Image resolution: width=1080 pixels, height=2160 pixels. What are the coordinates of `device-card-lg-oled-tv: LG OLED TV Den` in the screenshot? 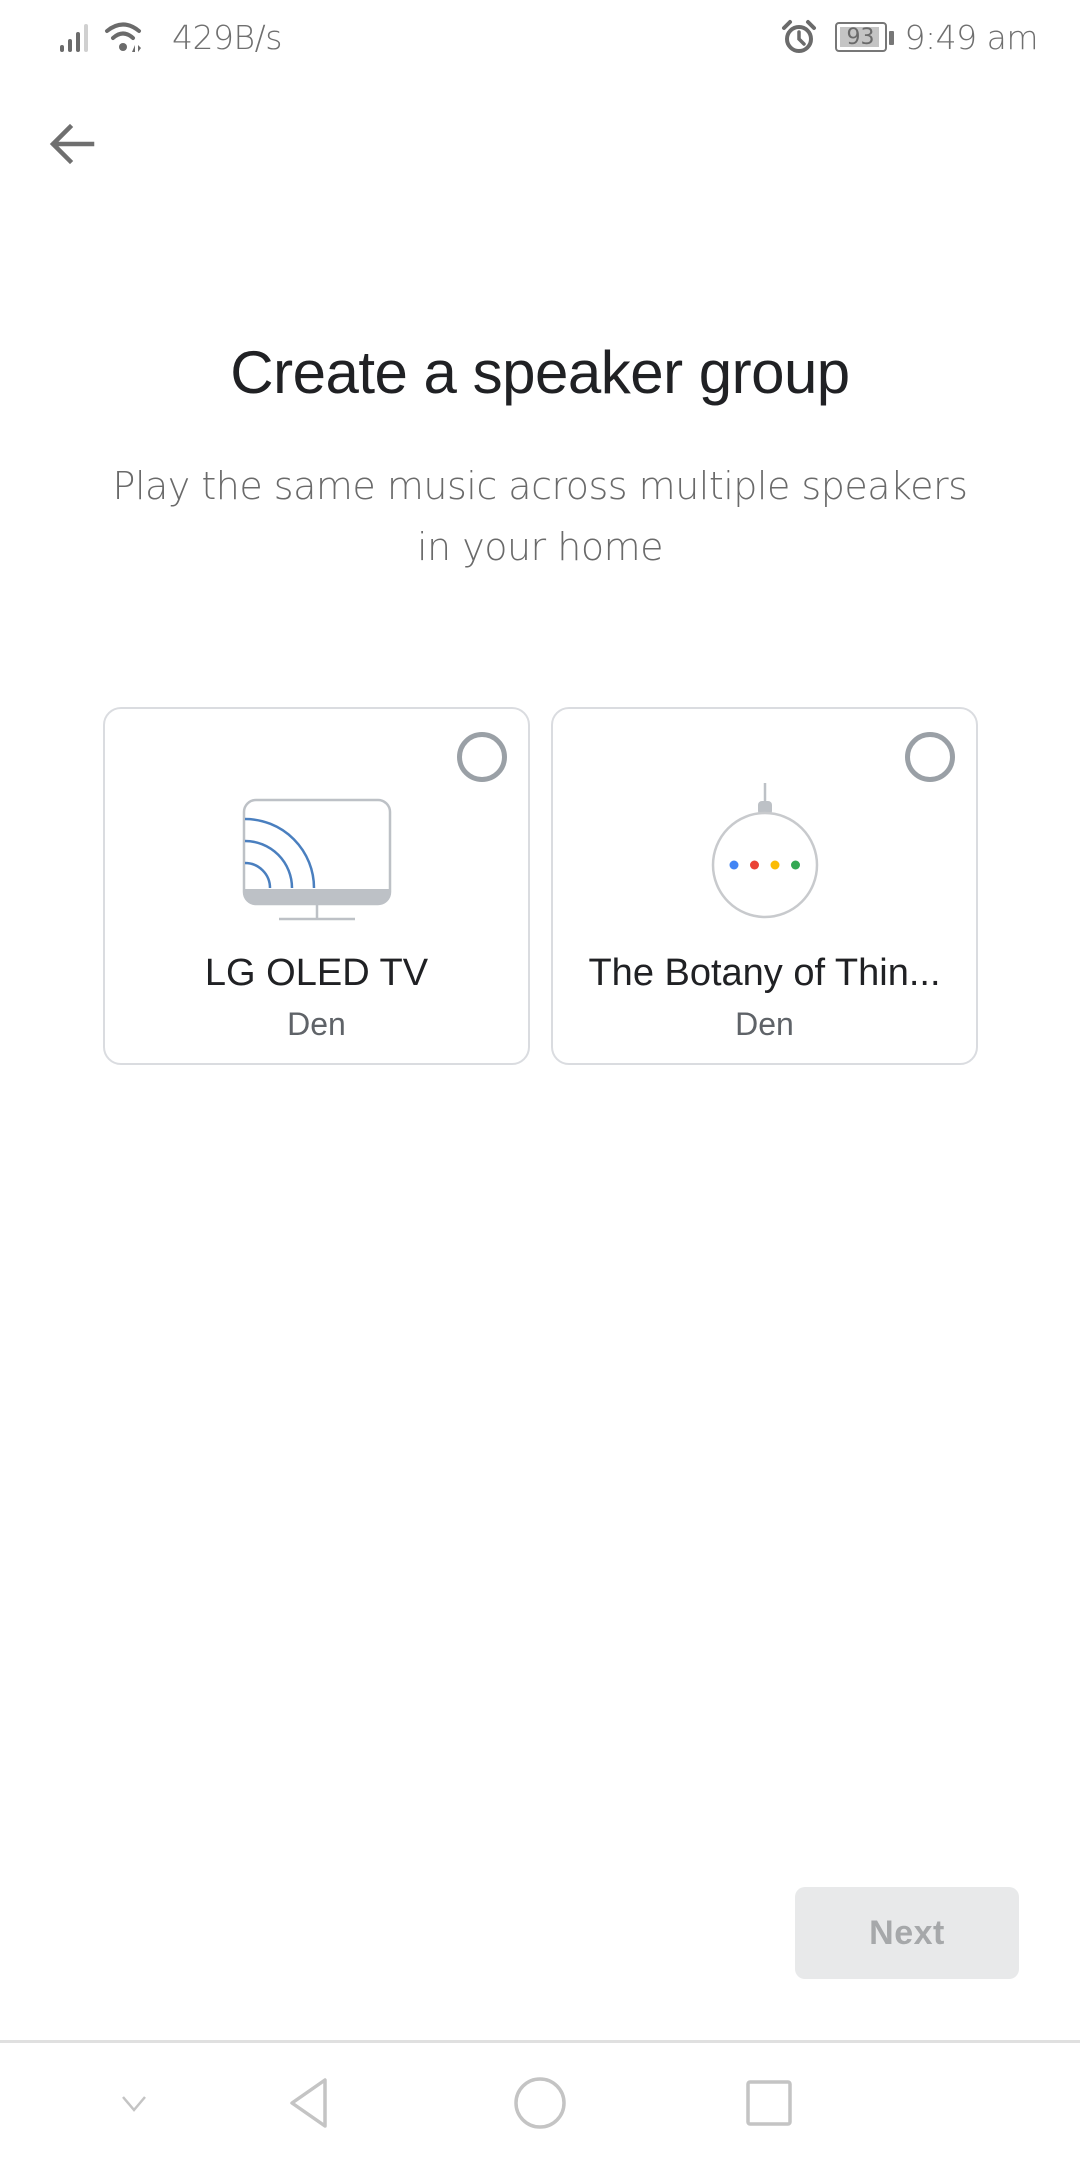 It's located at (316, 886).